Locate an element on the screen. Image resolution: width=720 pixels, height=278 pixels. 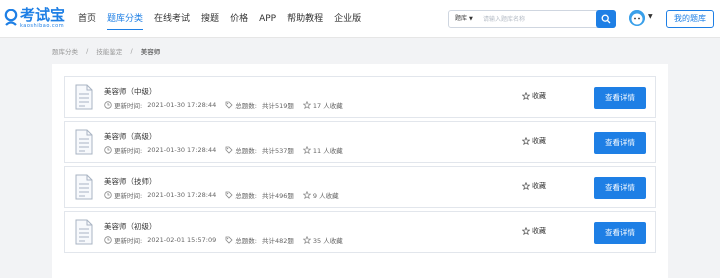
favorite-count: 17 人收藏 is located at coordinates (327, 106).